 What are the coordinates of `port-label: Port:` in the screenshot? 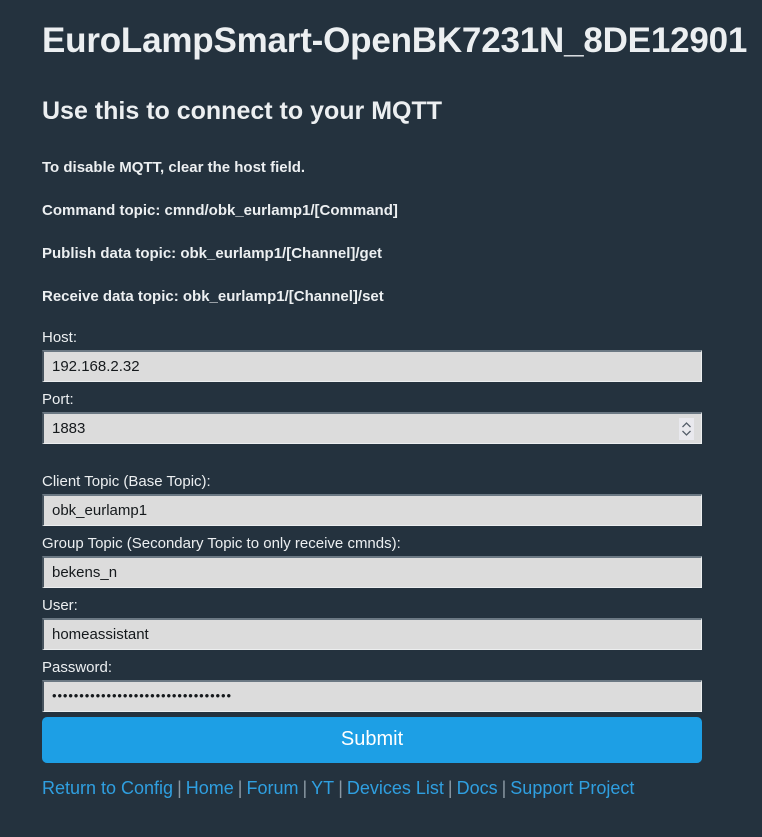 It's located at (58, 399).